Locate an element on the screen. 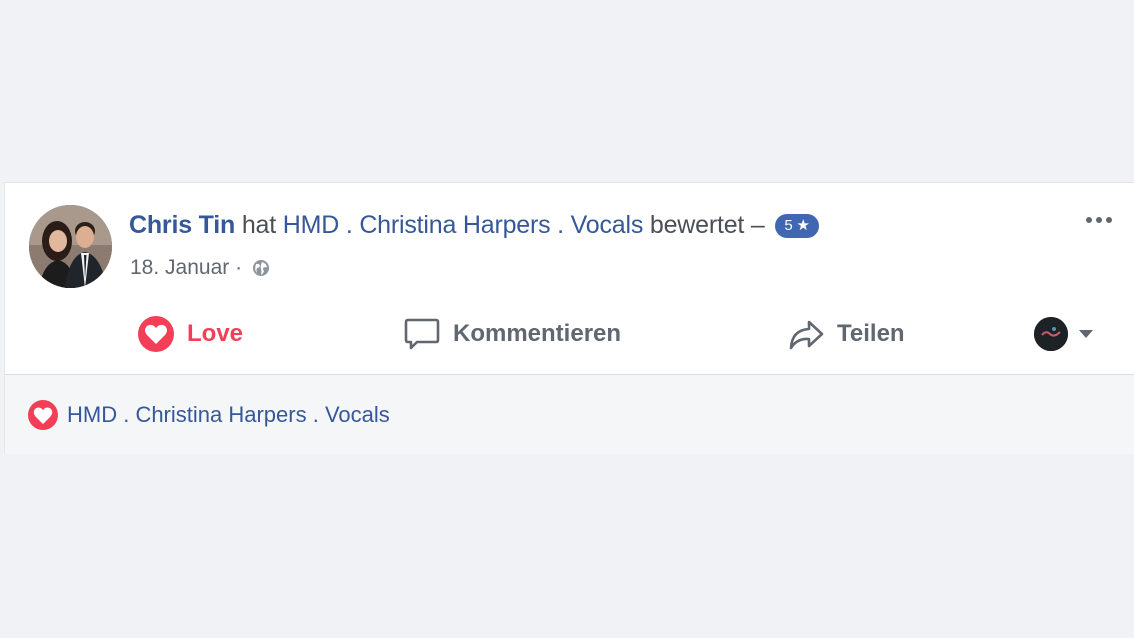 This screenshot has height=638, width=1134. post-meta: 18. Januar · is located at coordinates (200, 269).